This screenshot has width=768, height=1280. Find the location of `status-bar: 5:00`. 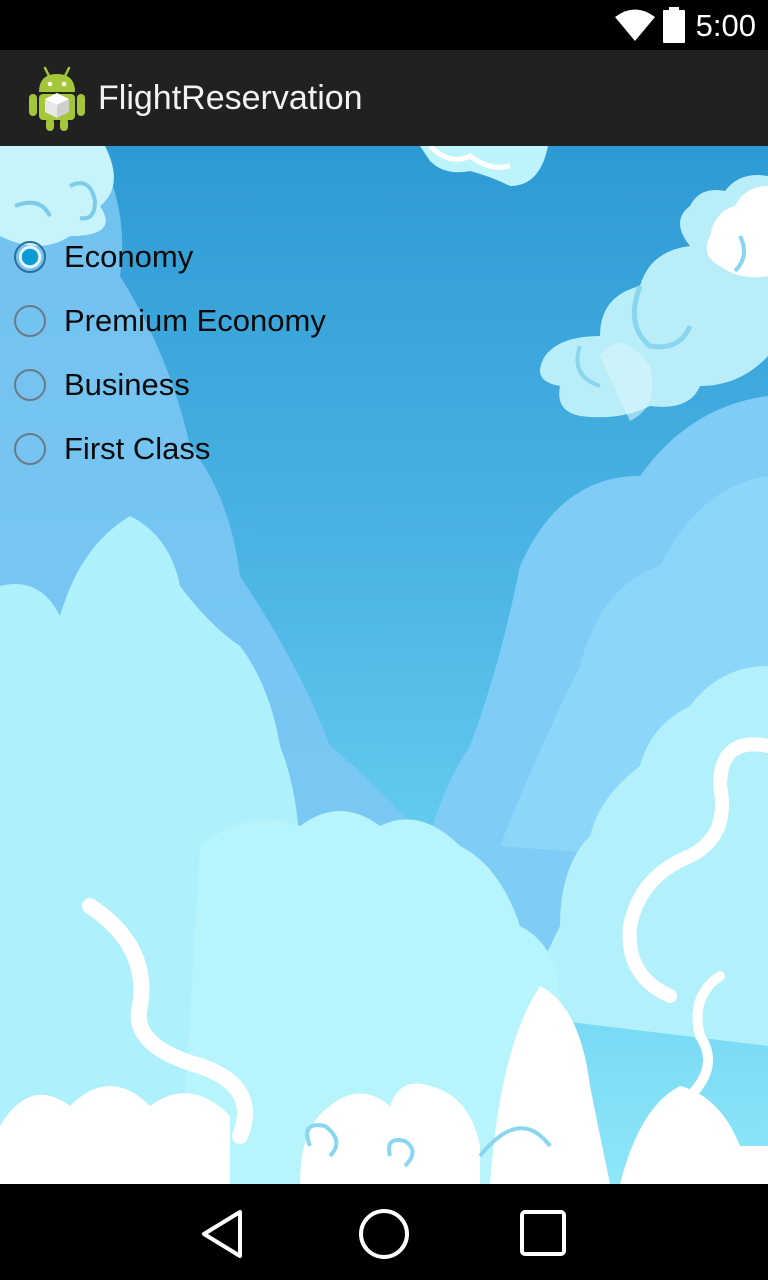

status-bar: 5:00 is located at coordinates (384, 25).